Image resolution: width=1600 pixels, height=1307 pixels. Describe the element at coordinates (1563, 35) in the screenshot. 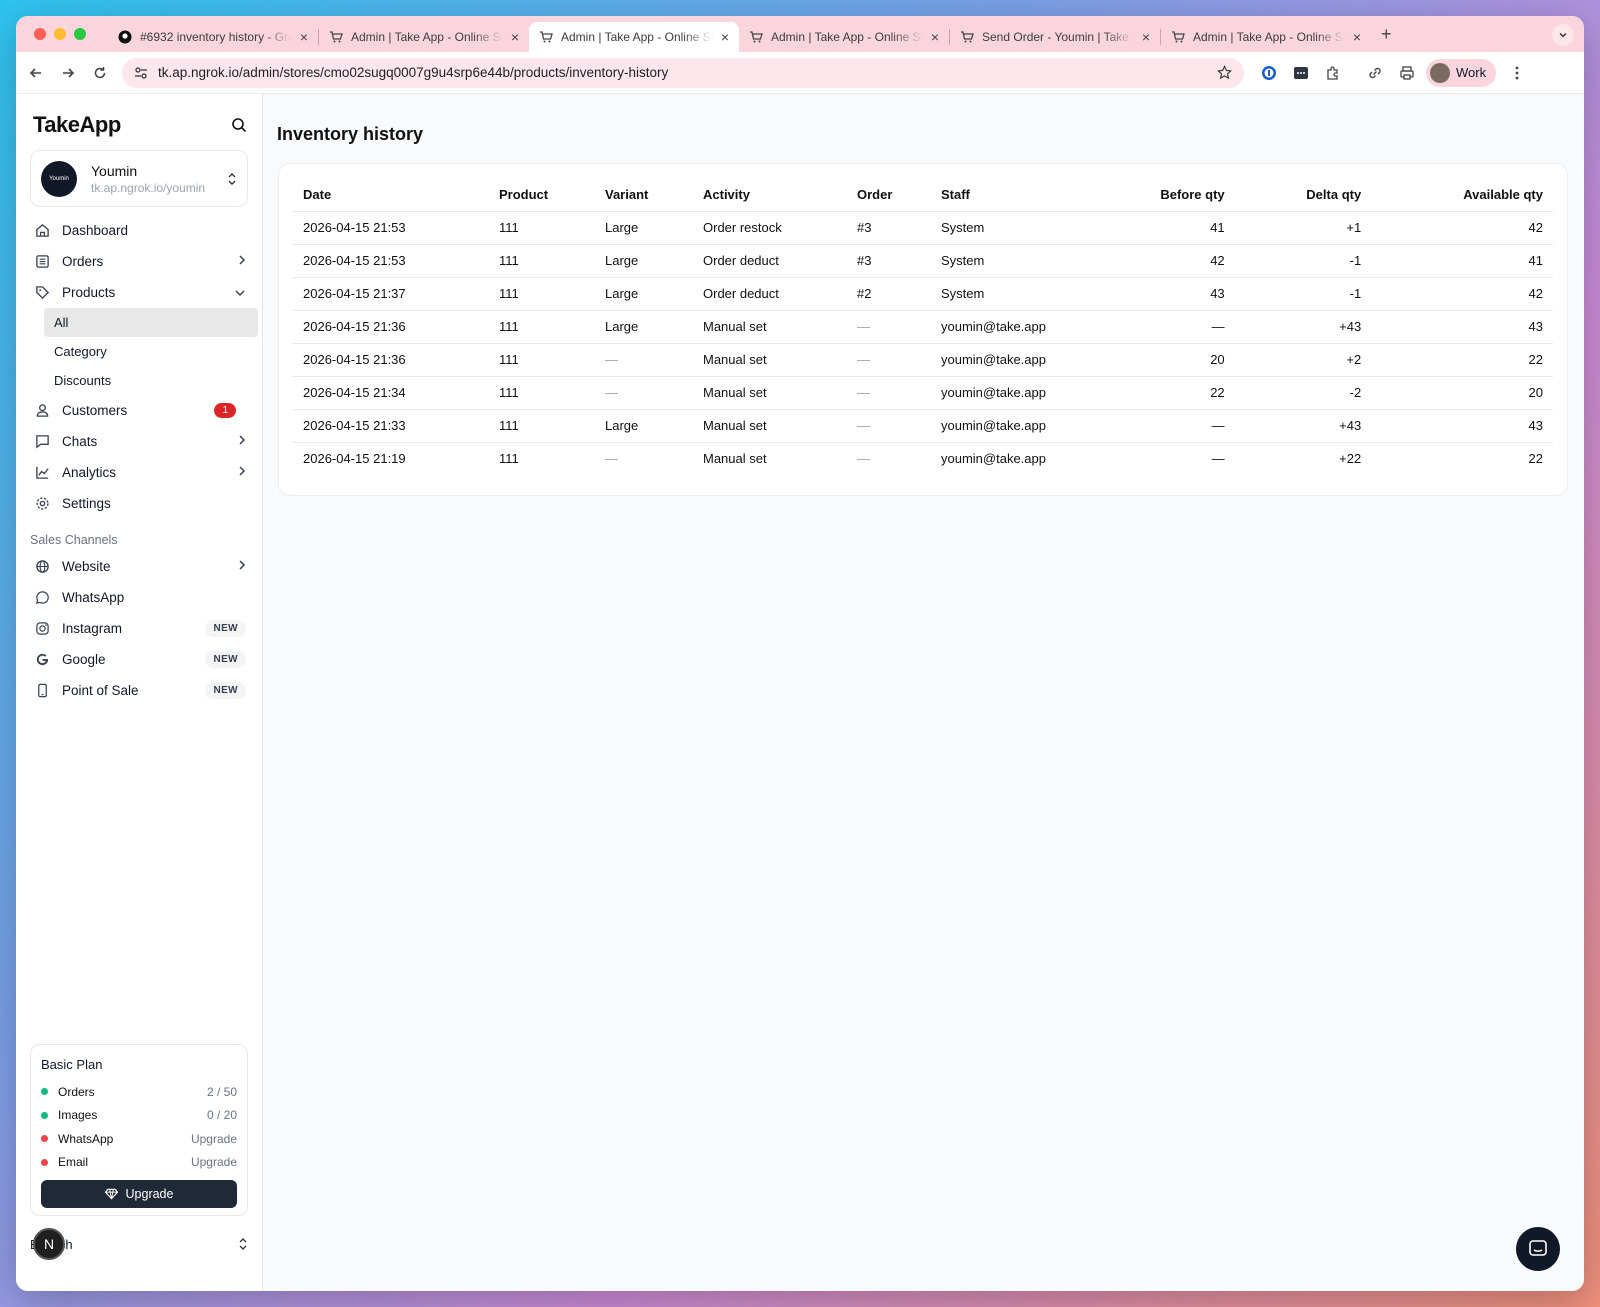

I see `tab-search-button` at that location.